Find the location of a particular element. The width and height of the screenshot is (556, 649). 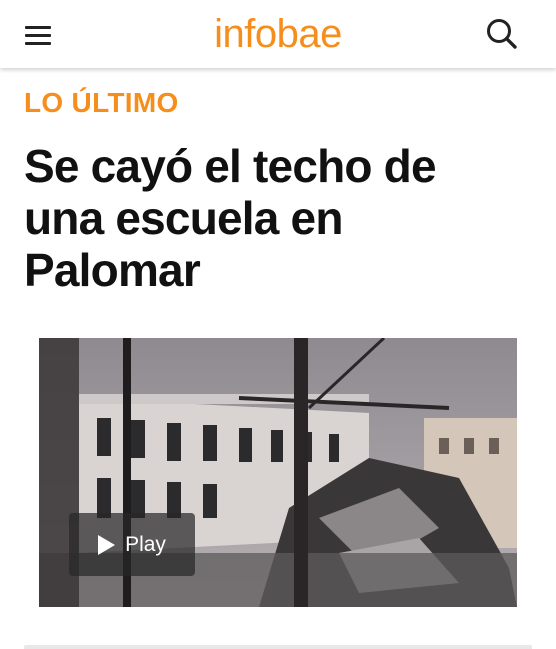

site-logo: infobae is located at coordinates (278, 34).